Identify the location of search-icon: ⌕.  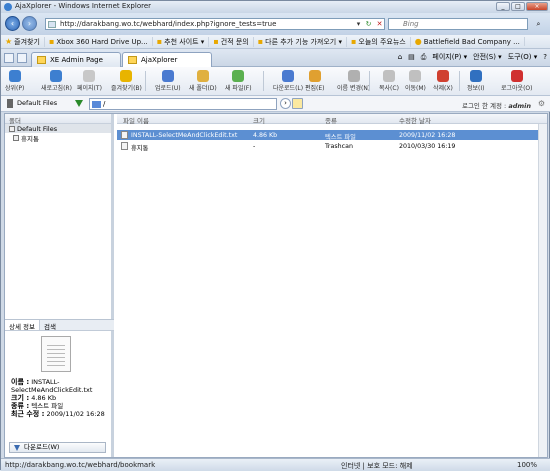
(538, 24).